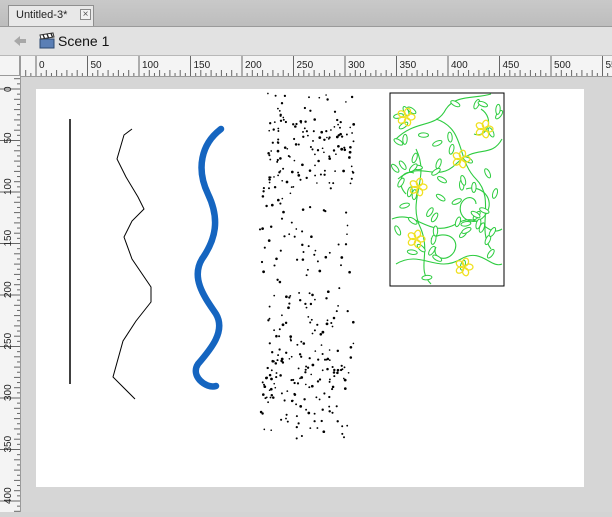 This screenshot has width=612, height=517. What do you see at coordinates (85, 14) in the screenshot?
I see `close-icon: ×` at bounding box center [85, 14].